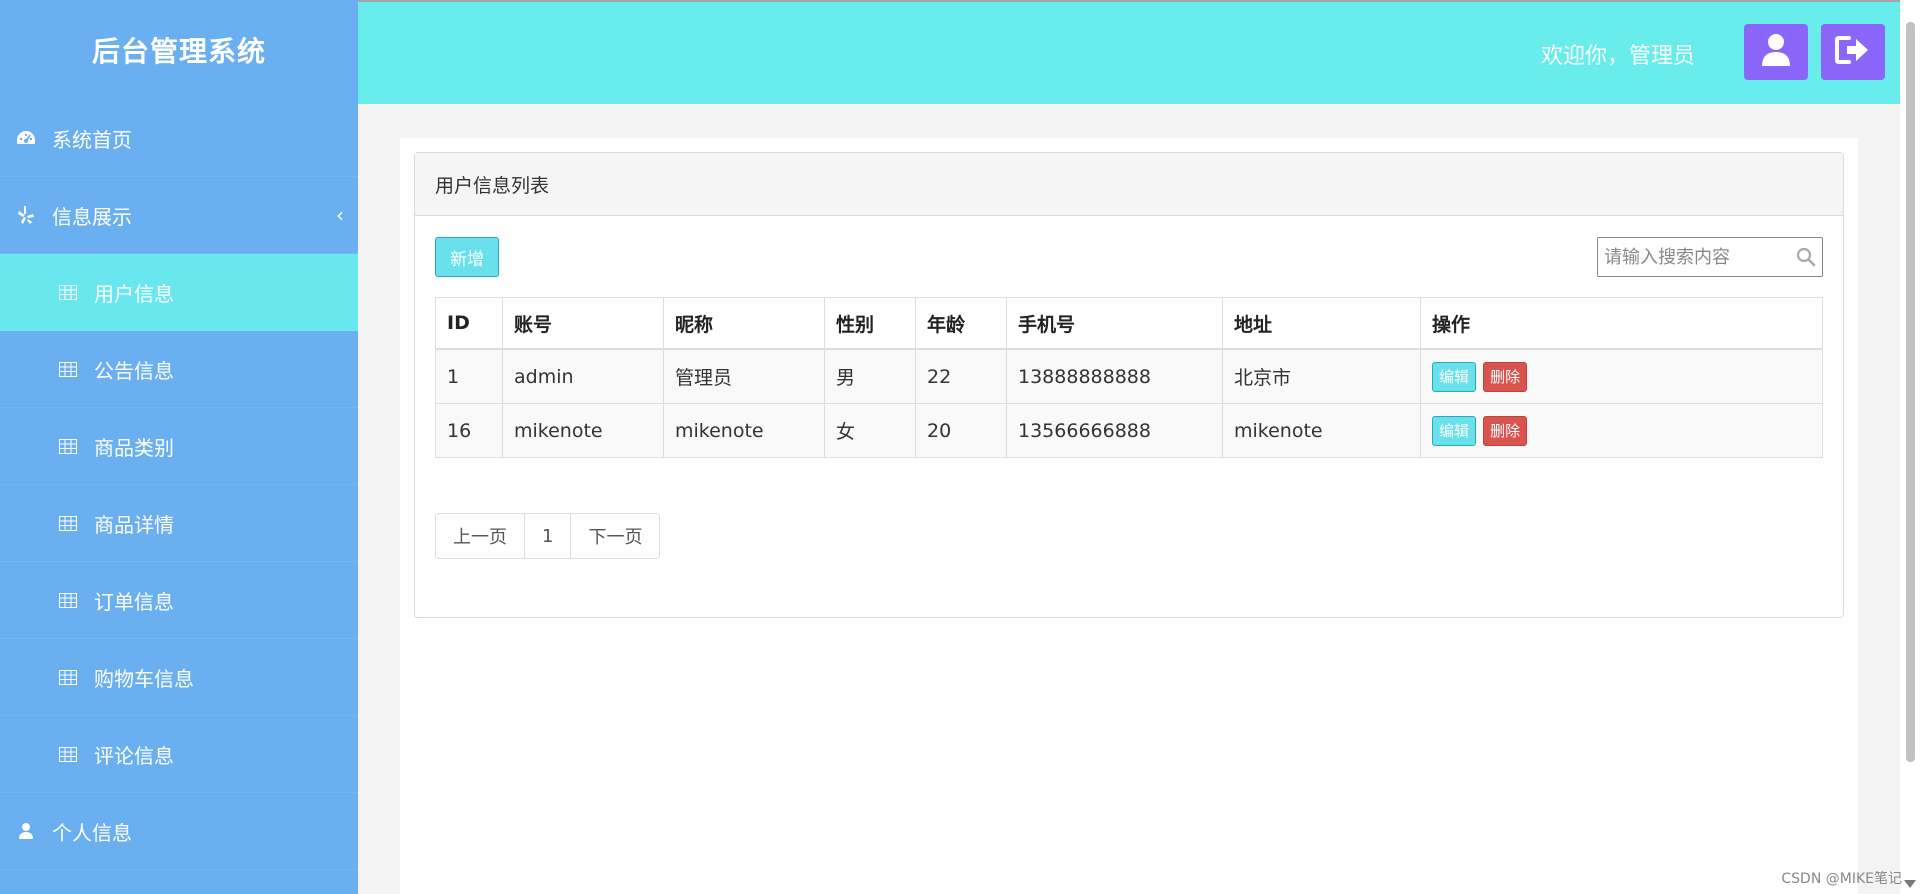 This screenshot has height=894, width=1920. Describe the element at coordinates (179, 215) in the screenshot. I see `sidebar-item-info-display: 信息展示 ‹` at that location.